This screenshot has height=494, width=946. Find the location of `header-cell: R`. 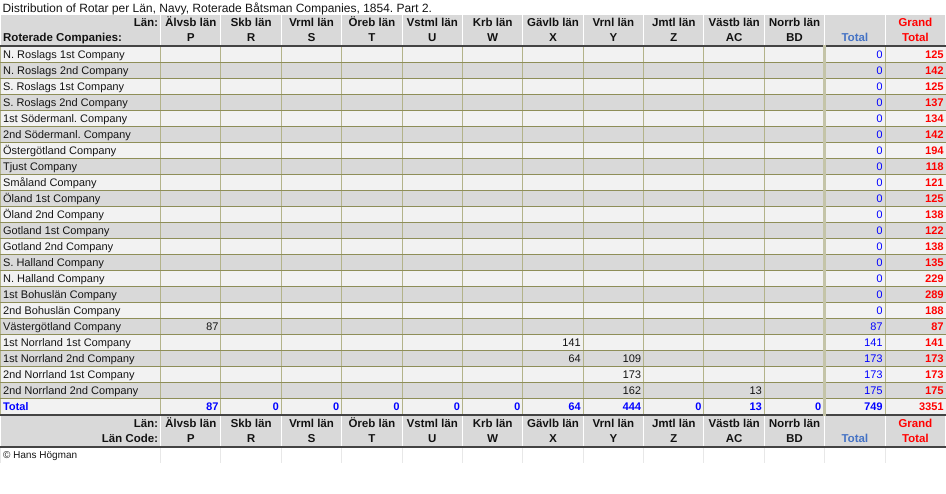

header-cell: R is located at coordinates (251, 38).